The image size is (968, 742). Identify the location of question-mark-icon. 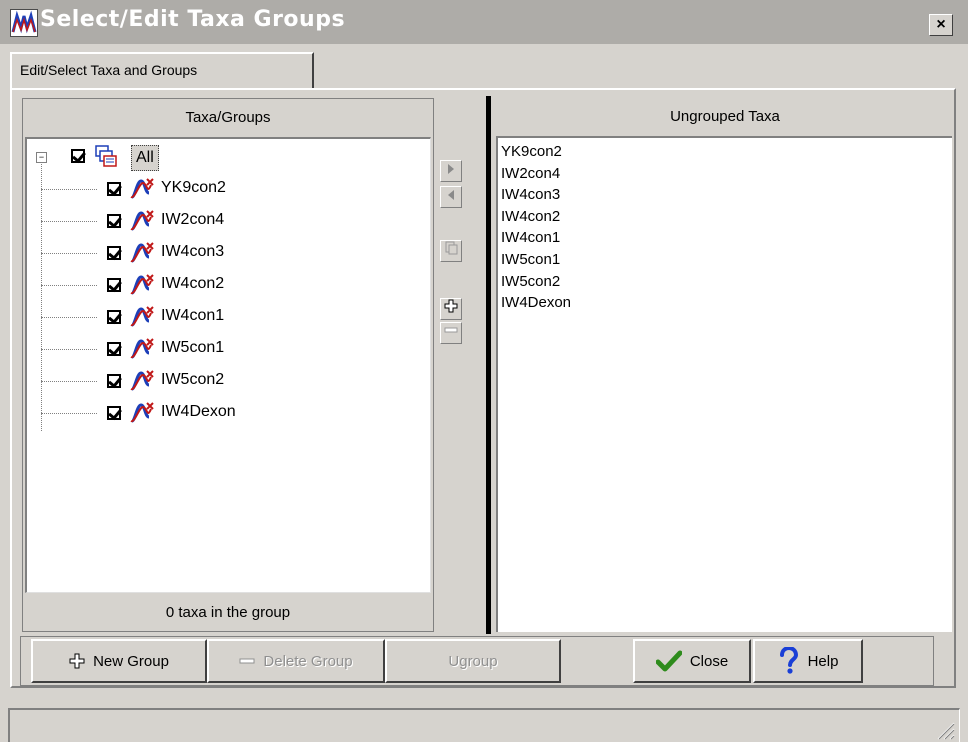
(788, 660).